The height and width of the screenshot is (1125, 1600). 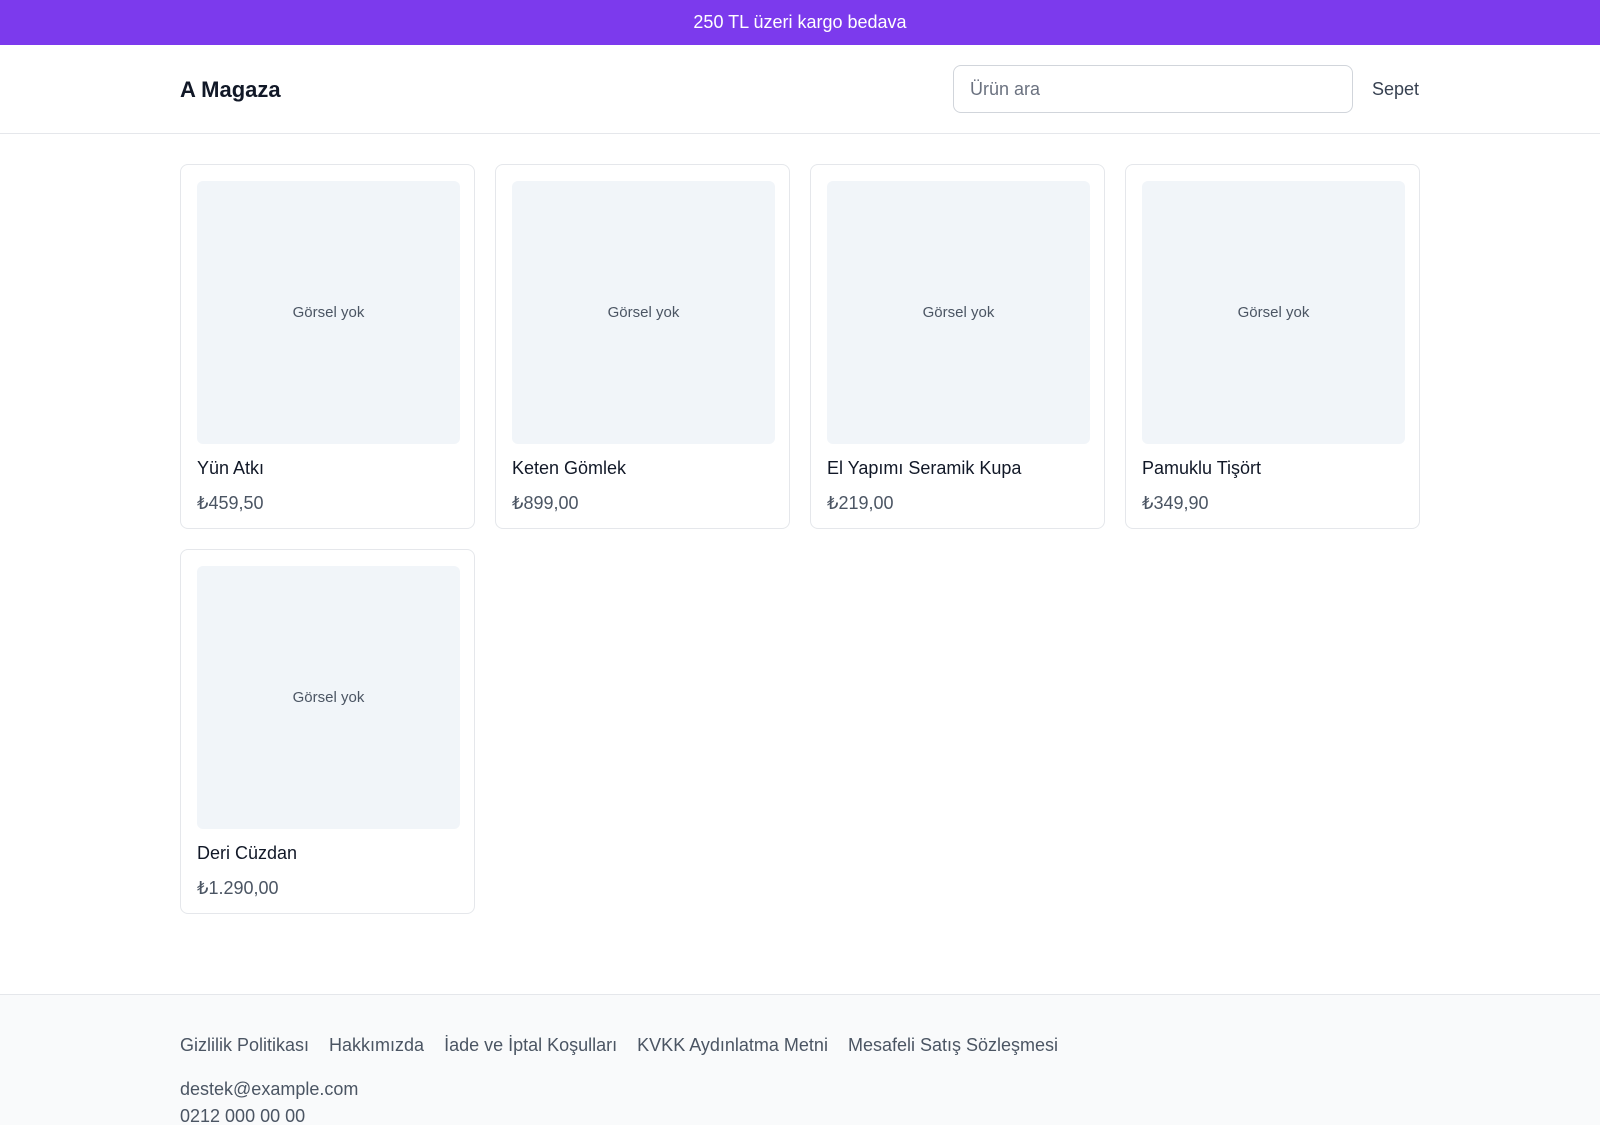 What do you see at coordinates (243, 1115) in the screenshot?
I see `contact-phone: 0212 000 00 00` at bounding box center [243, 1115].